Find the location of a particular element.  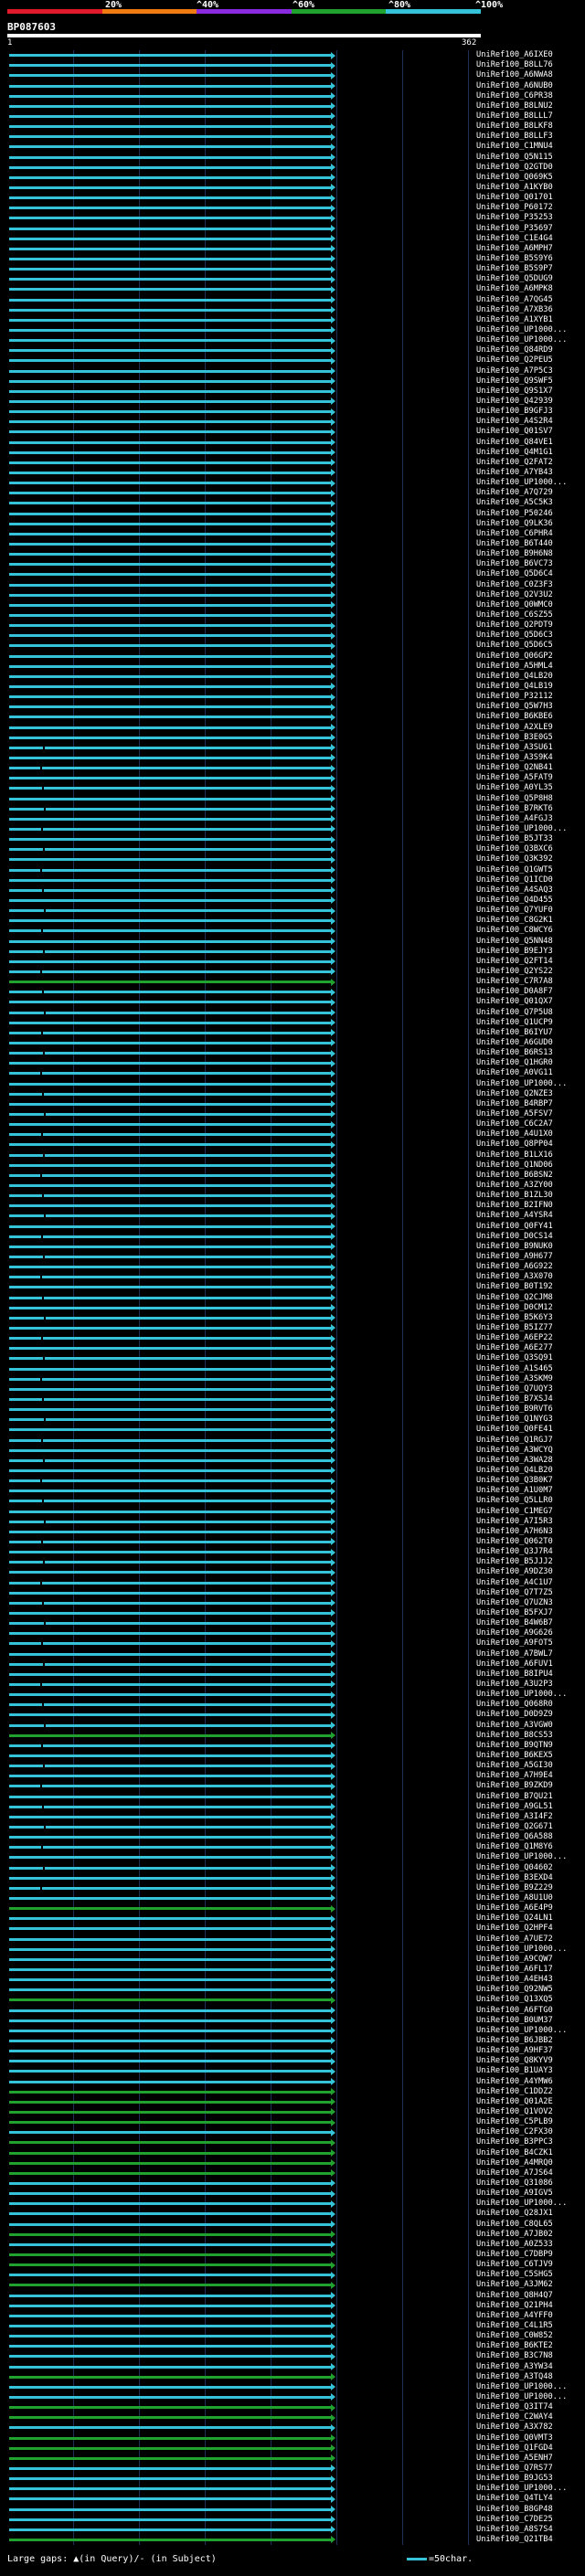

hit-label: UniRef100_Q5LLR0 is located at coordinates (514, 1501).